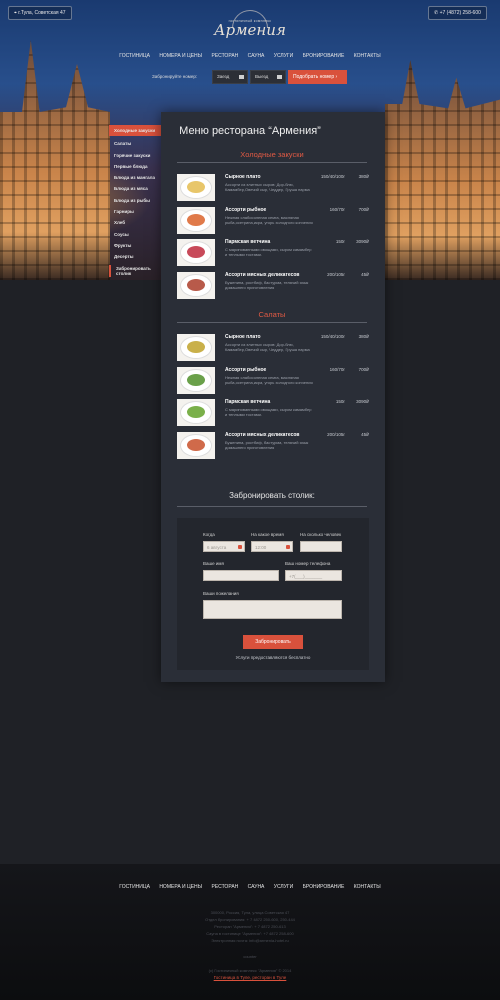 Image resolution: width=500 pixels, height=1000 pixels. Describe the element at coordinates (273, 642) in the screenshot. I see `reserve-button: Забронировать` at that location.